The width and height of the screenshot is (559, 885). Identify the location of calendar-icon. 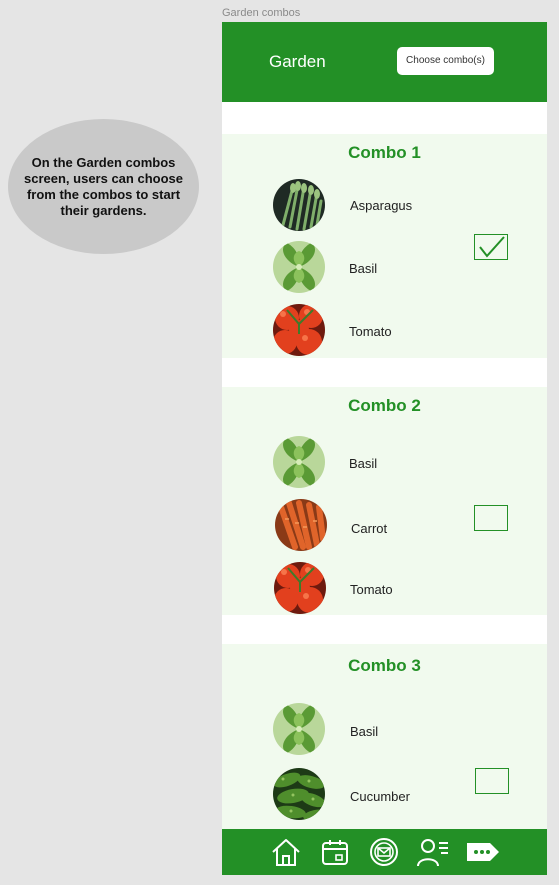
(335, 852).